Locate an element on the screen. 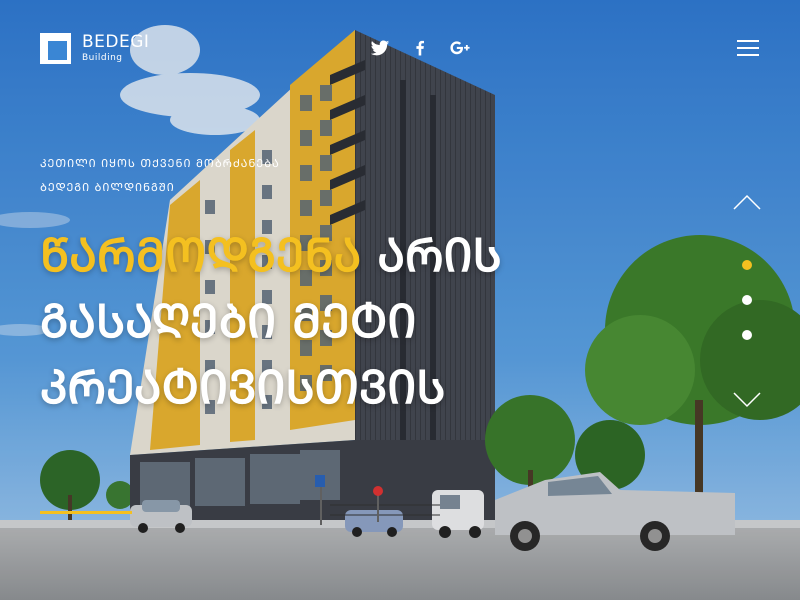  chevron-up-icon is located at coordinates (747, 202).